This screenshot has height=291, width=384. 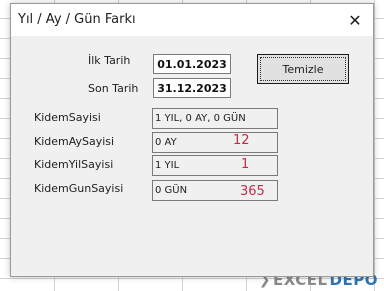 What do you see at coordinates (77, 19) in the screenshot?
I see `window-title: Yıl / Ay / Gün Farkı` at bounding box center [77, 19].